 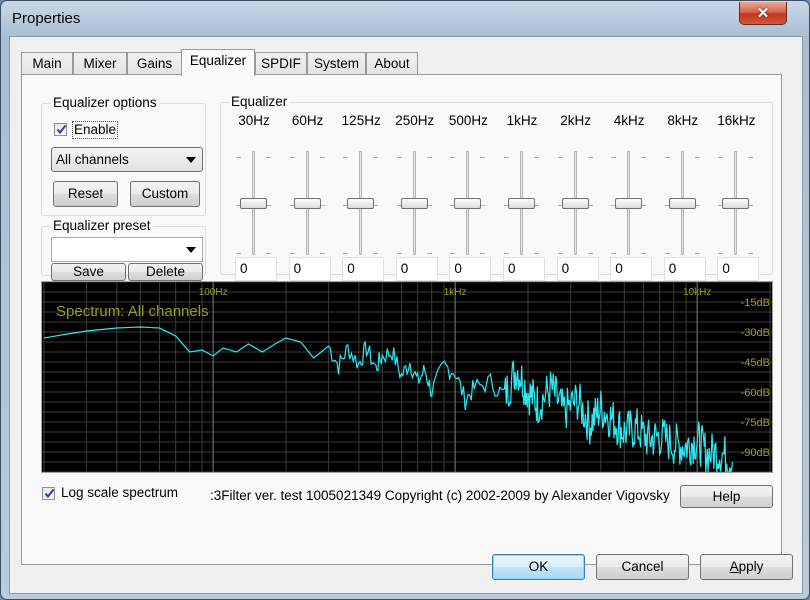 What do you see at coordinates (415, 120) in the screenshot?
I see `eq-band-label: 250Hz` at bounding box center [415, 120].